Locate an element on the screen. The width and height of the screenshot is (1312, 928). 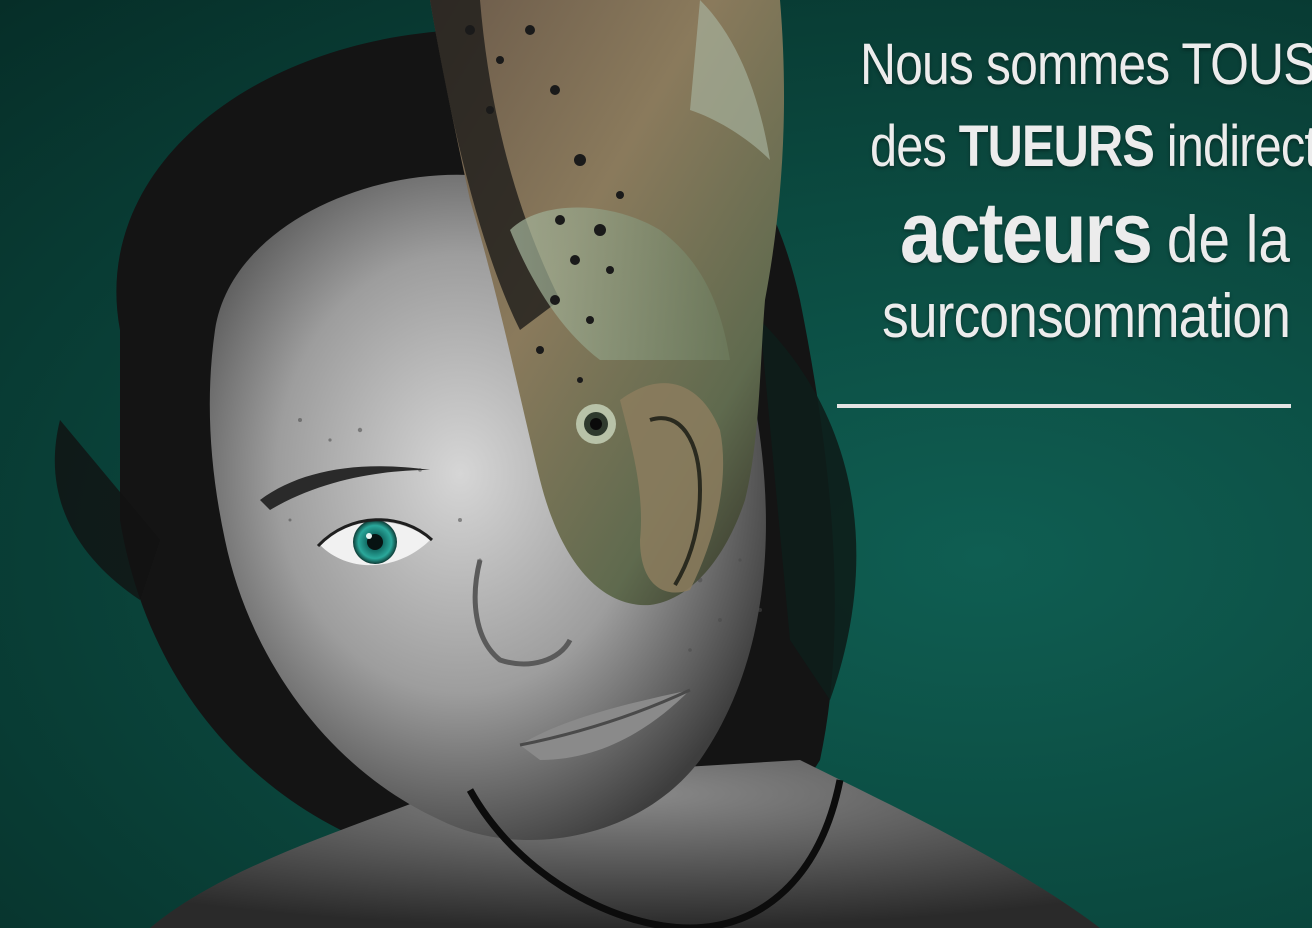
headline-line-2-suffix: indirects is located at coordinates (1239, 146).